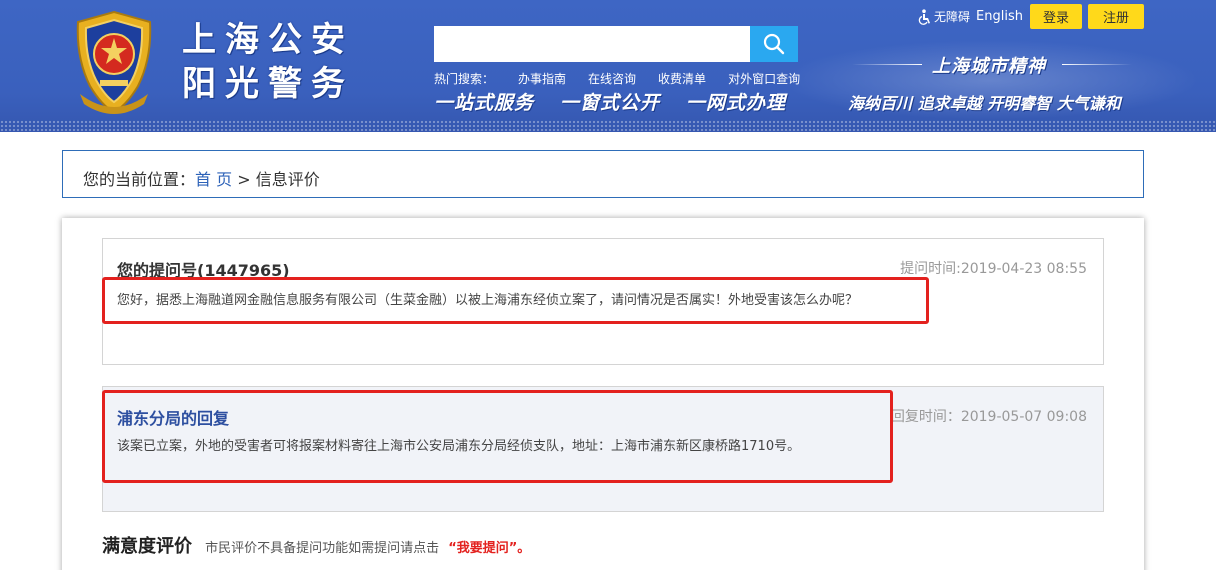  I want to click on header-dot-strip, so click(608, 126).